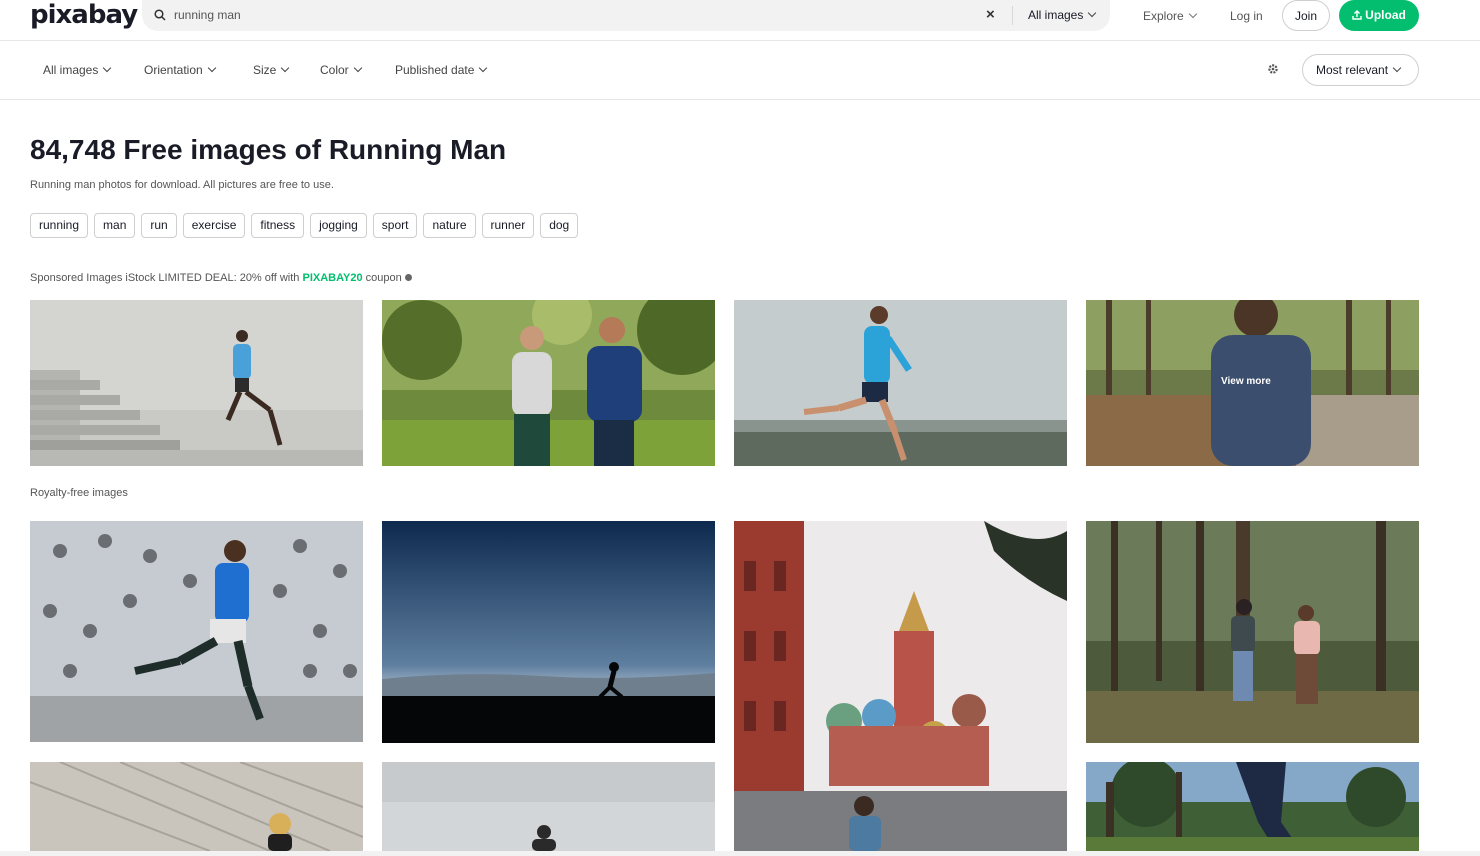  Describe the element at coordinates (382, 278) in the screenshot. I see `sponsored-suffix: coupon` at that location.